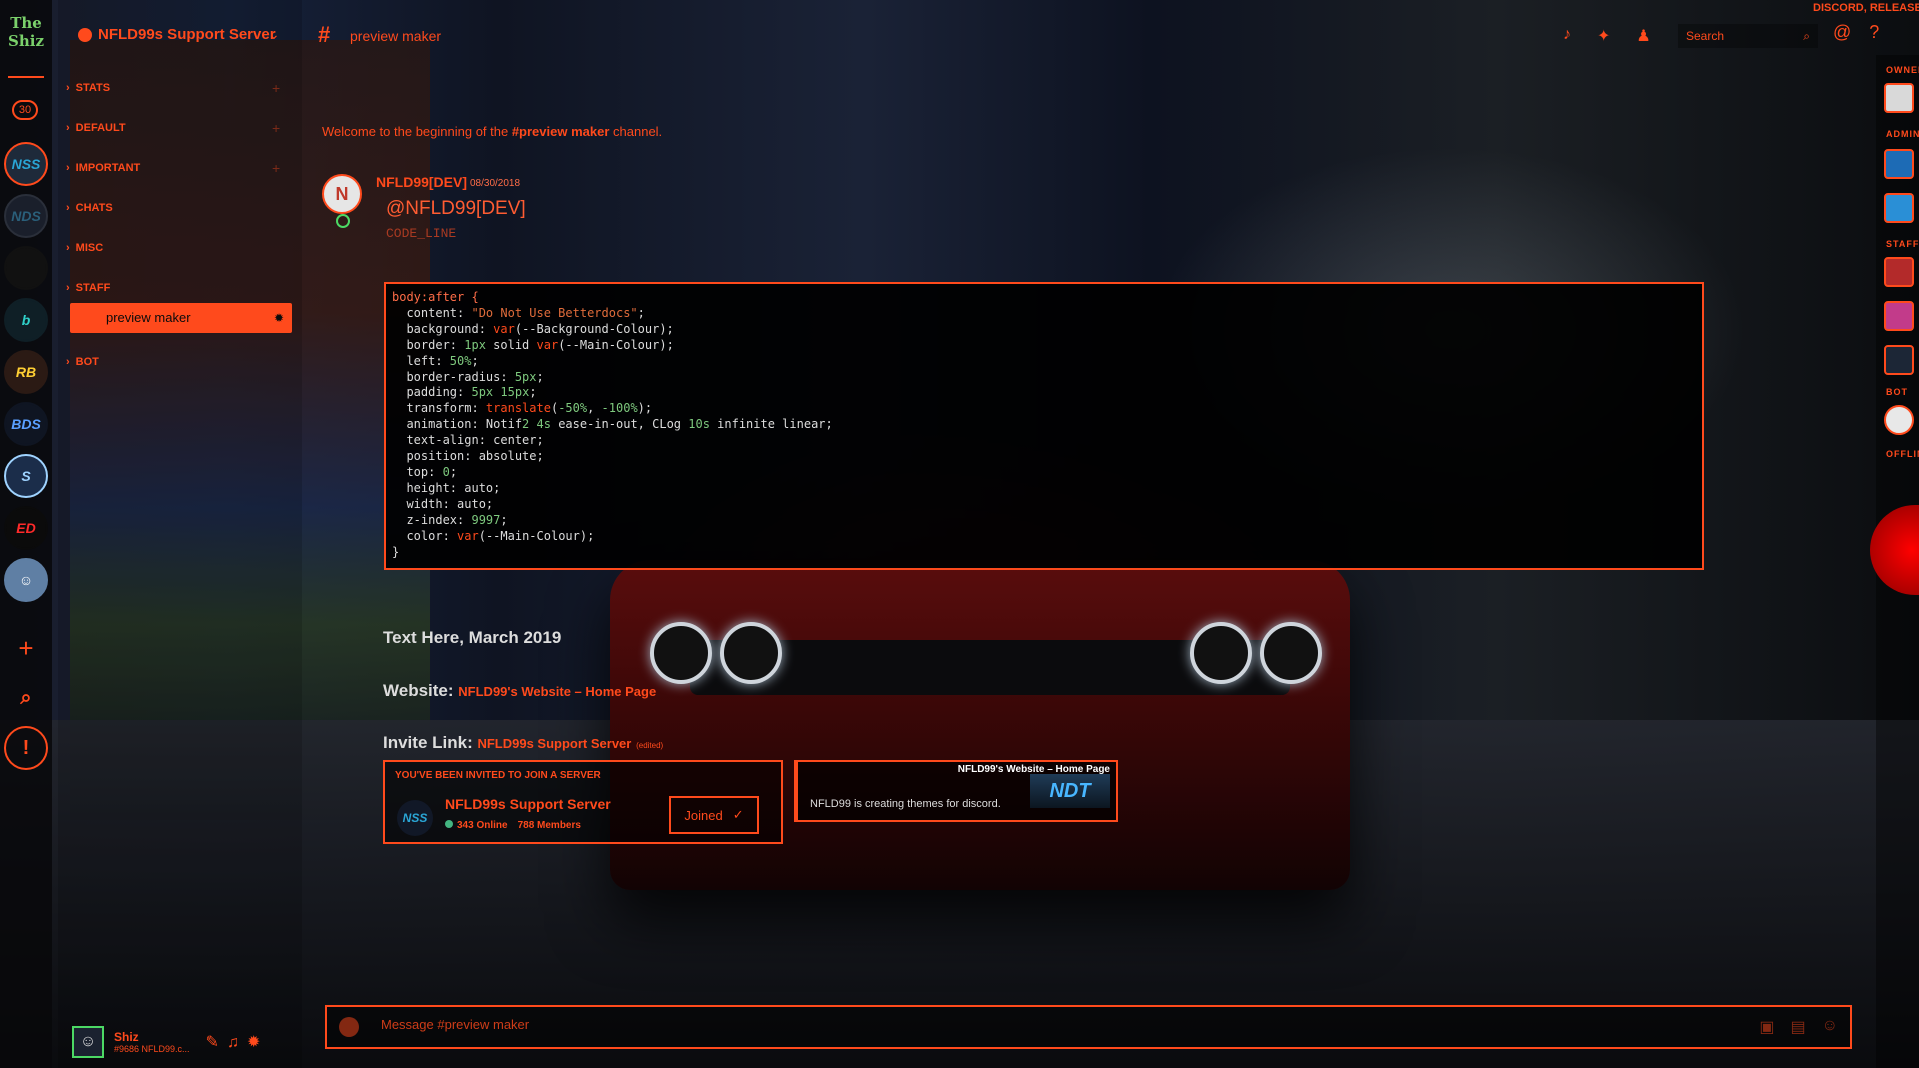 This screenshot has height=1068, width=1919. What do you see at coordinates (554, 743) in the screenshot?
I see `invite-link: NFLD99s Support Server` at bounding box center [554, 743].